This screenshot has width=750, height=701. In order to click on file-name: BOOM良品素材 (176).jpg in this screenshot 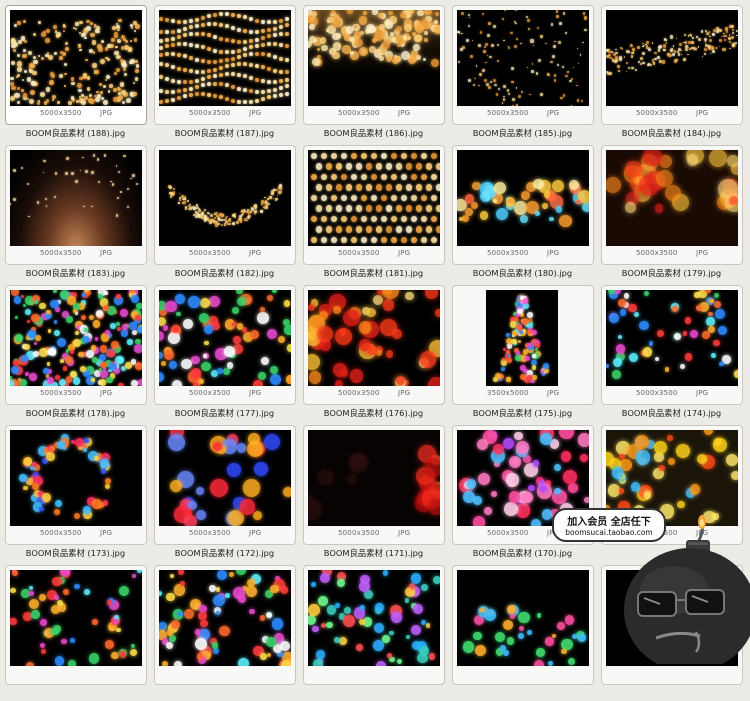, I will do `click(373, 413)`.